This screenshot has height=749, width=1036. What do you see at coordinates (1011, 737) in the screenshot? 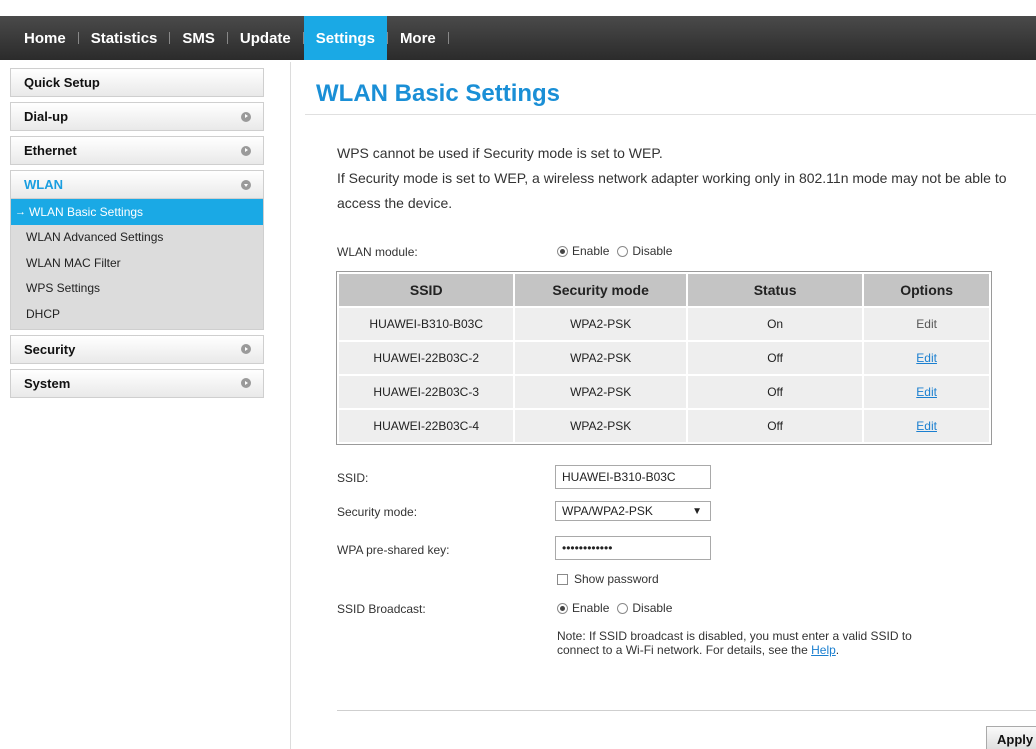
I see `apply-button: Apply` at bounding box center [1011, 737].